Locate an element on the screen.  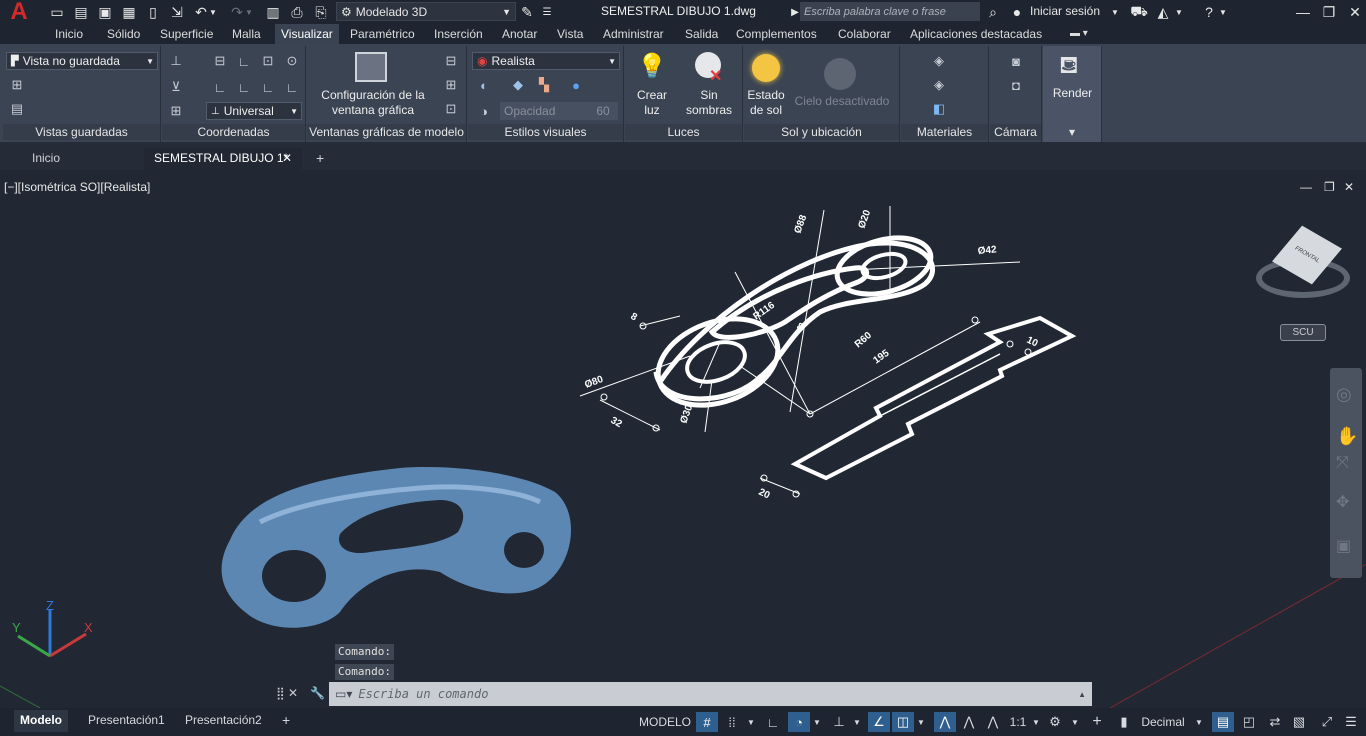
snap-dropdown-icon: ▼ is located at coordinates (751, 722).